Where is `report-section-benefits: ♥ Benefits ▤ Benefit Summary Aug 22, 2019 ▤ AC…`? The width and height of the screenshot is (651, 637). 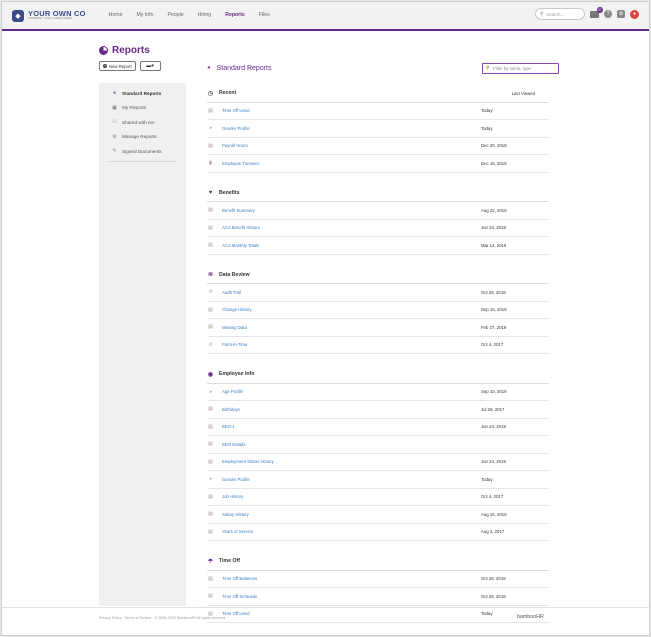 report-section-benefits: ♥ Benefits ▤ Benefit Summary Aug 22, 2019 ▤ AC… is located at coordinates (383, 220).